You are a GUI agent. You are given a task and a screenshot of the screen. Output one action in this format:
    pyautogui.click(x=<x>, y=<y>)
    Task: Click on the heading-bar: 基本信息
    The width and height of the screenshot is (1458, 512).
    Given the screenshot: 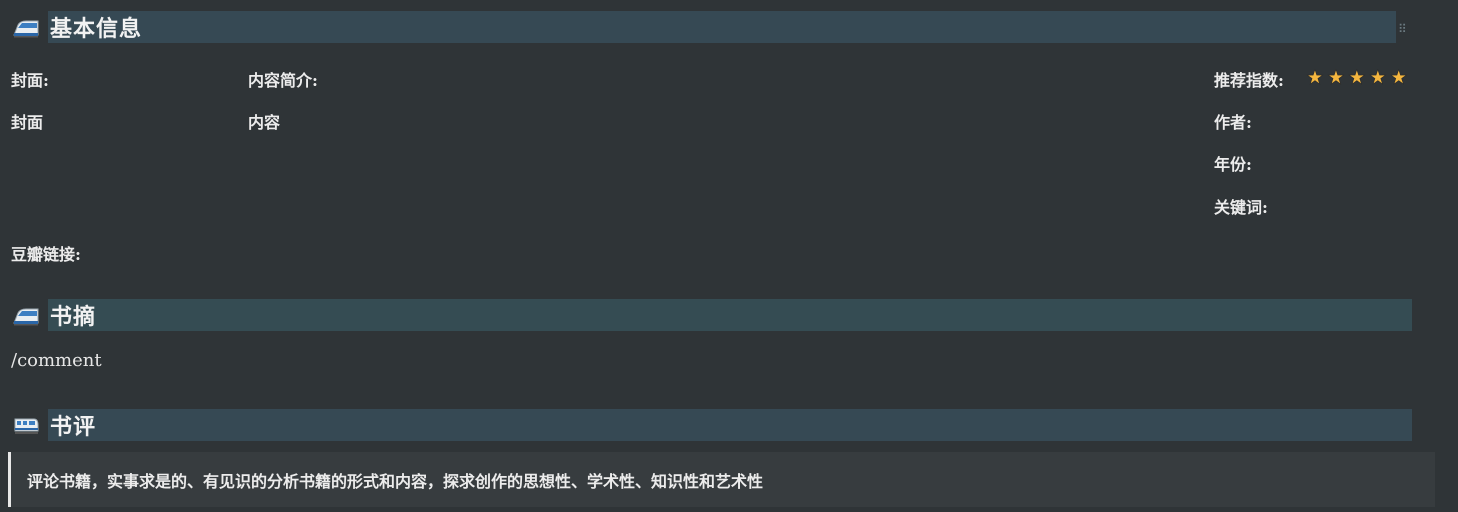 What is the action you would take?
    pyautogui.click(x=722, y=27)
    